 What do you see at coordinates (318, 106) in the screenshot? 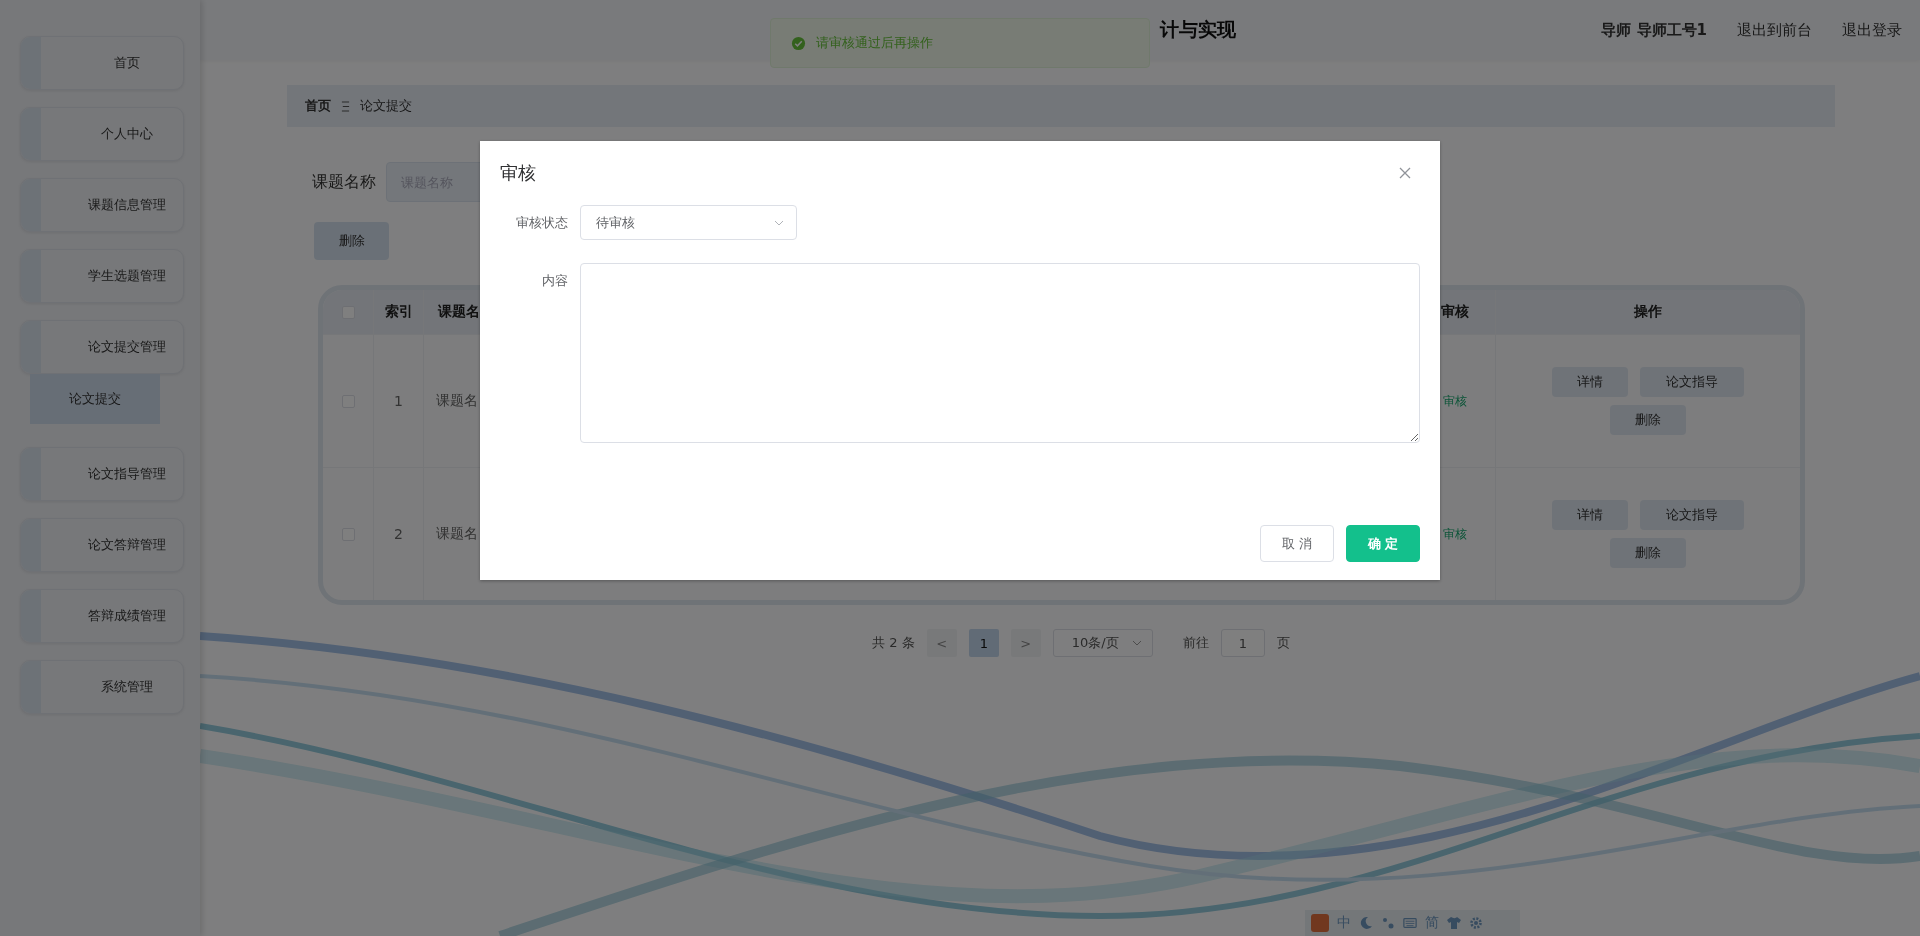
I see `breadcrumb-link: 首页` at bounding box center [318, 106].